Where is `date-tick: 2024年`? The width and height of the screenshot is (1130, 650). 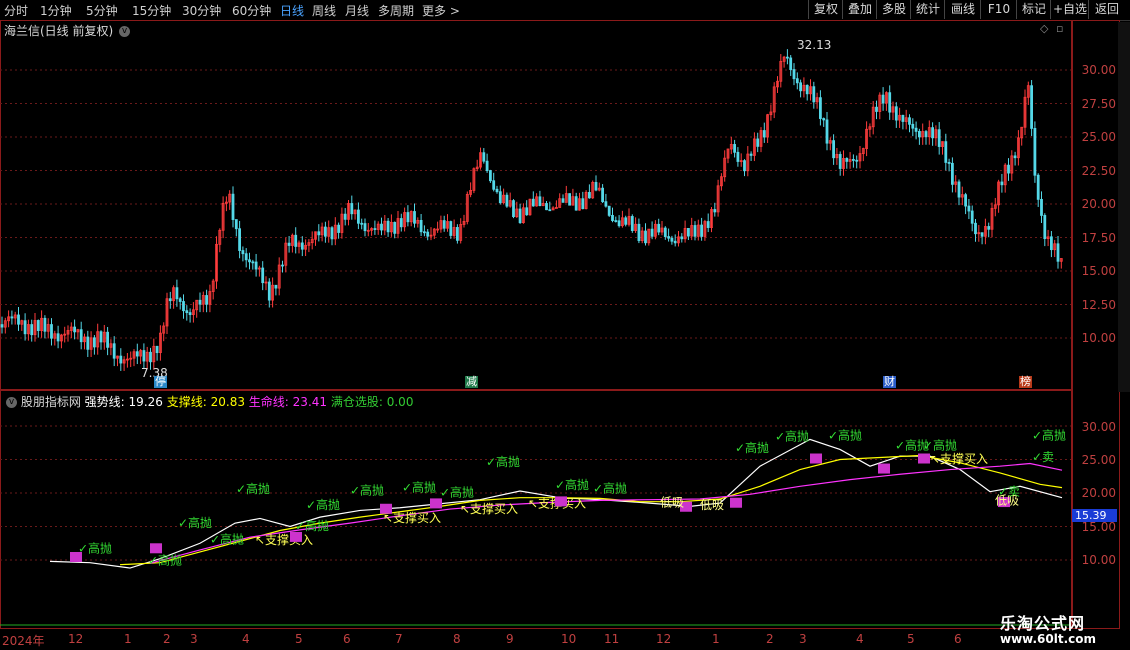 date-tick: 2024年 is located at coordinates (23, 641).